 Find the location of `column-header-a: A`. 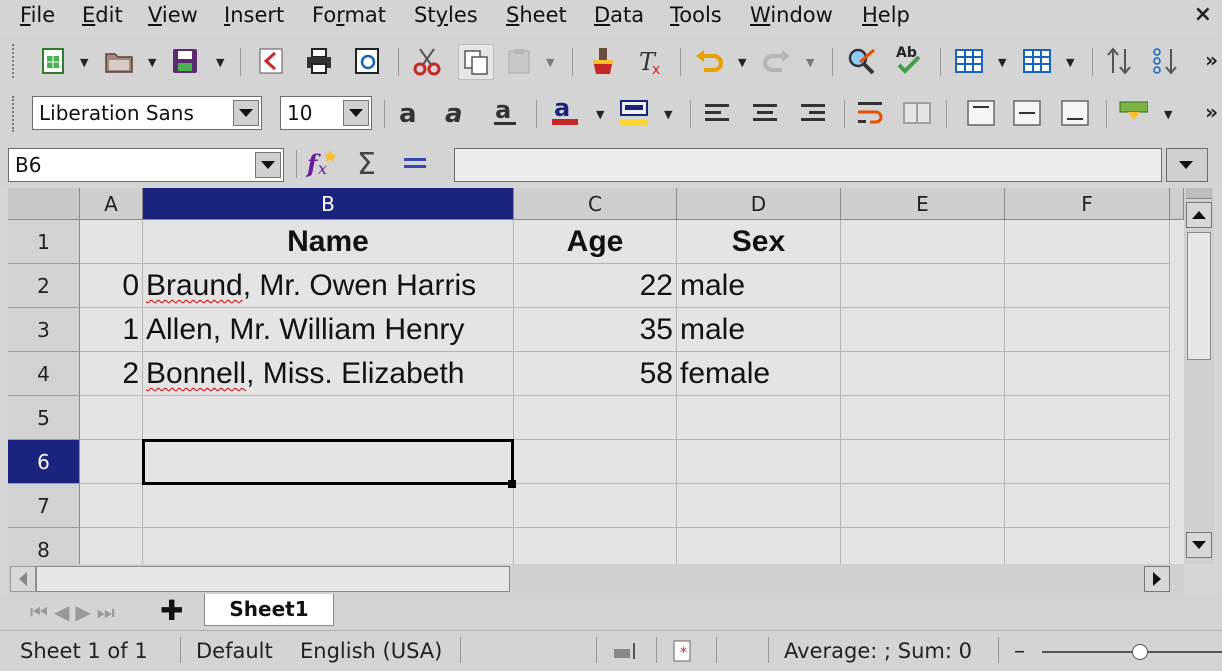

column-header-a: A is located at coordinates (111, 204).